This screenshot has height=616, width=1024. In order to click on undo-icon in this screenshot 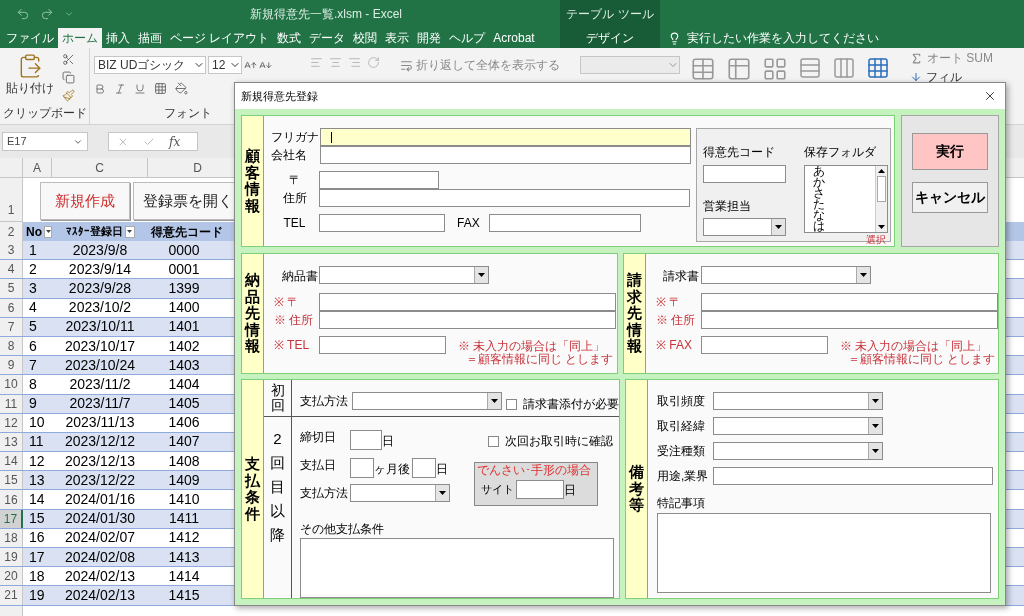, I will do `click(23, 14)`.